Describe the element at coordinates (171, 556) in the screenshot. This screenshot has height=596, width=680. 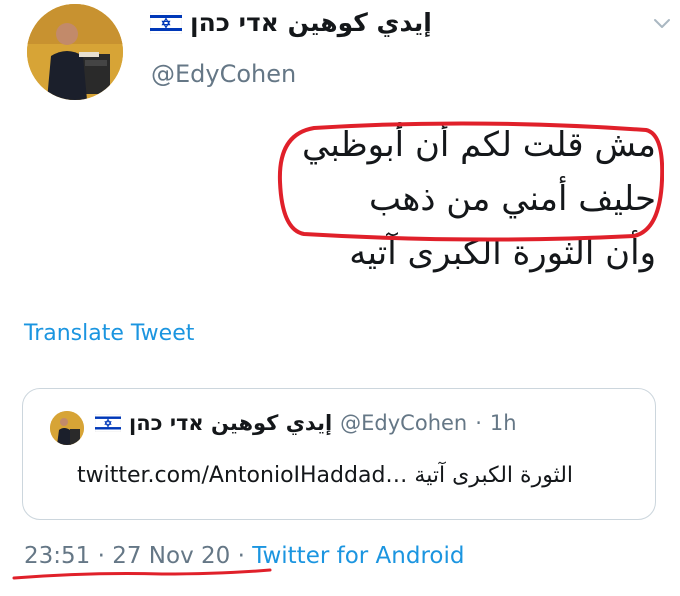
I see `tweet-date: 27 Nov 20` at that location.